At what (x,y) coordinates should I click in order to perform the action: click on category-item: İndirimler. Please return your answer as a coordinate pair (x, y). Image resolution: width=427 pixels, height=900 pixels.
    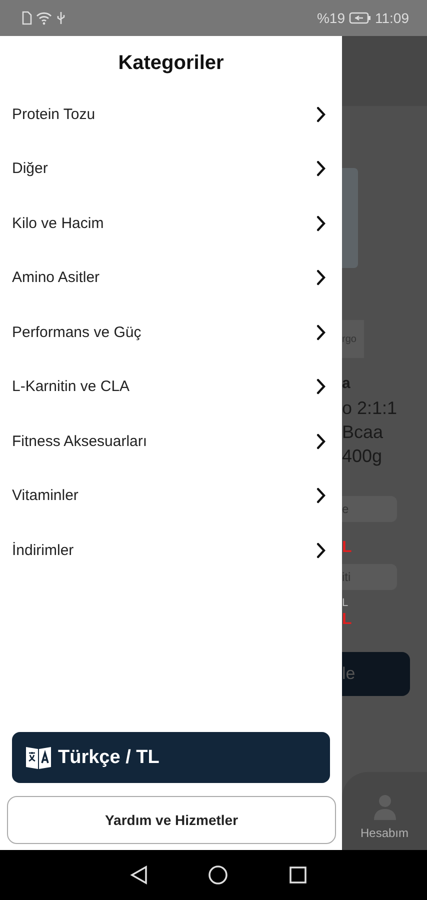
    Looking at the image, I should click on (171, 550).